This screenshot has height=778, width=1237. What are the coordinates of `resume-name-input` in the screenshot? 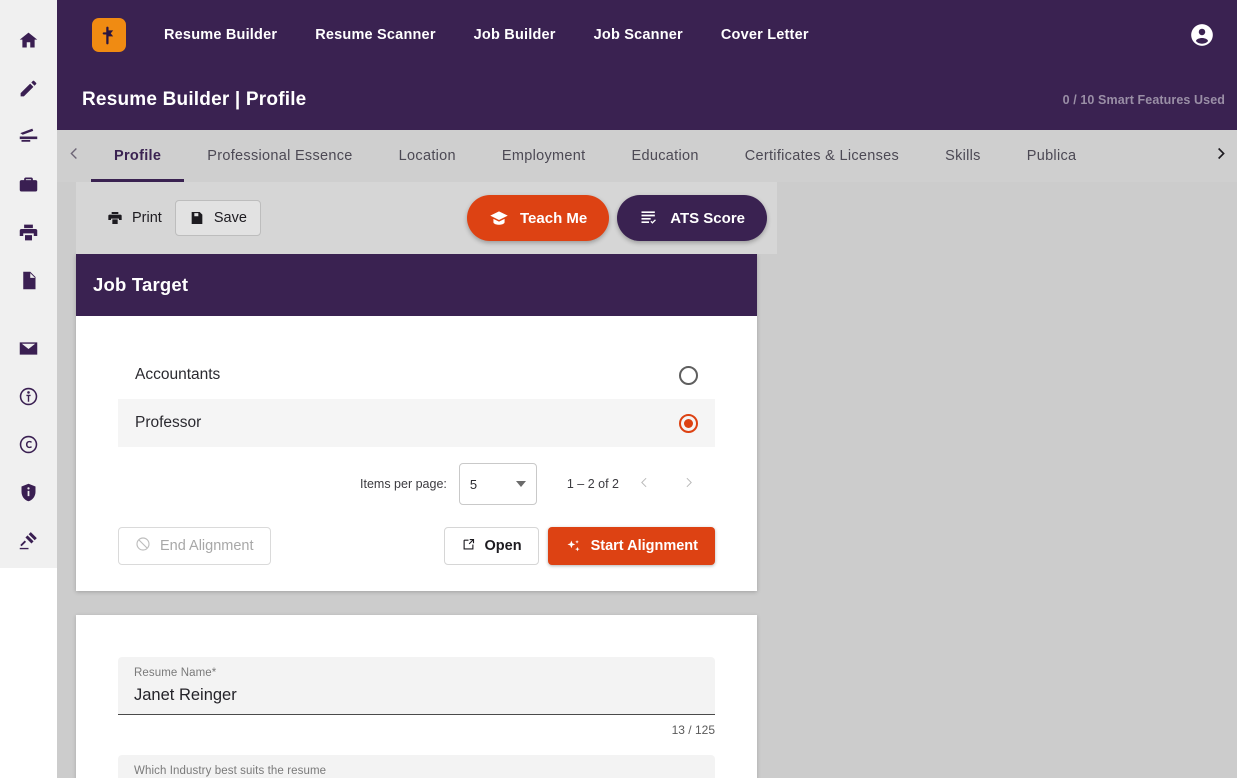 It's located at (416, 695).